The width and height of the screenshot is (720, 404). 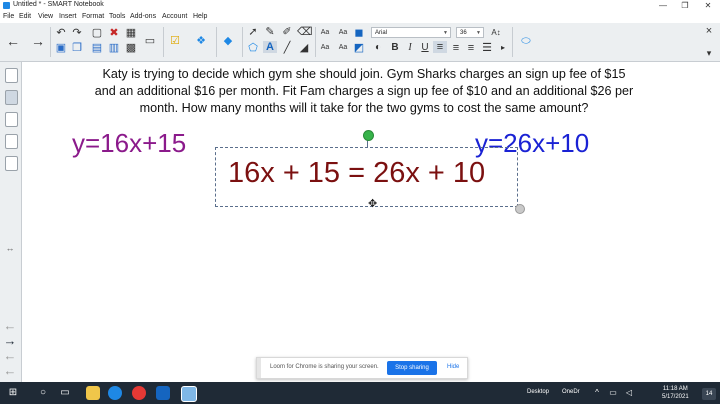 I want to click on resize-handle-icon: ↔, so click(x=10, y=248).